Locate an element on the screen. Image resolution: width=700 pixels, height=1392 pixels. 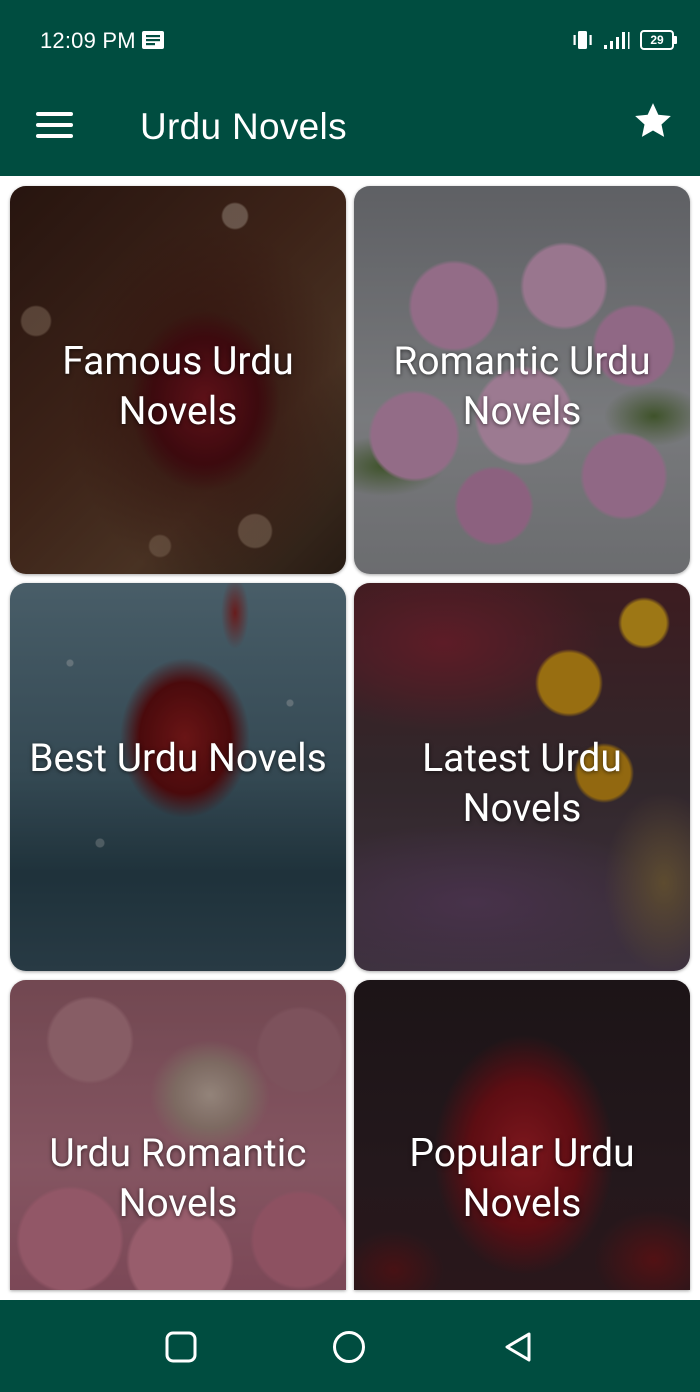
battery-level: 29 is located at coordinates (657, 40).